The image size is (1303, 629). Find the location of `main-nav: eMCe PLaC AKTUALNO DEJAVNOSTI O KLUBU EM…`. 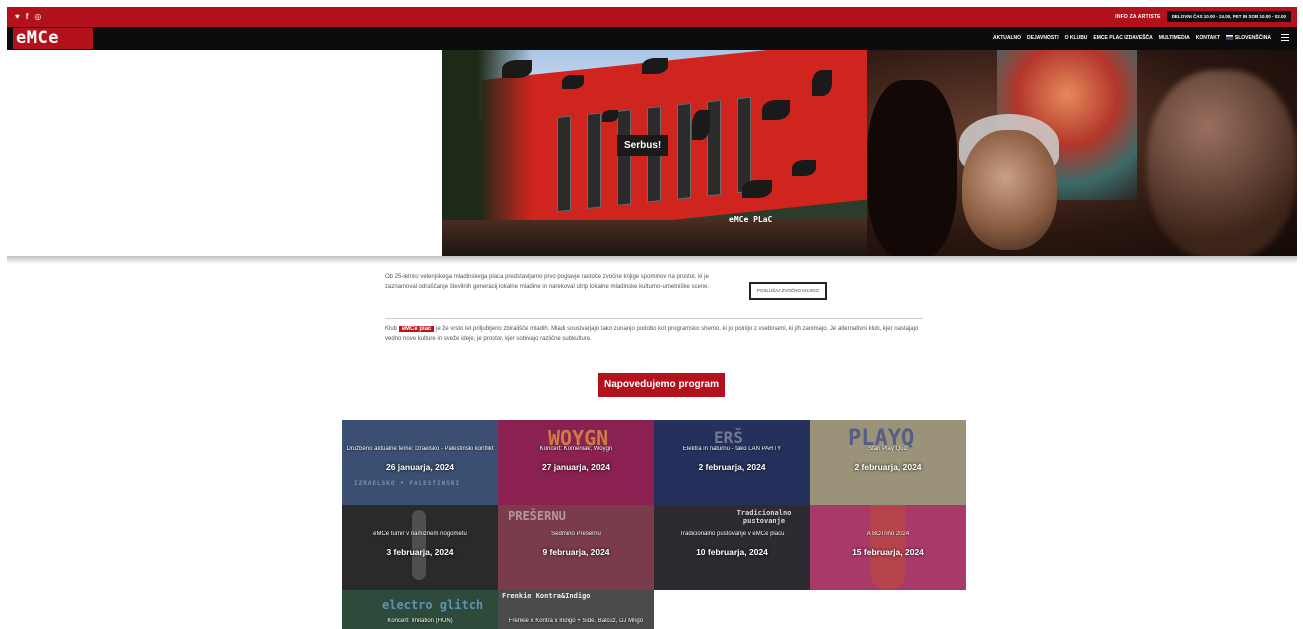

main-nav: eMCe PLaC AKTUALNO DEJAVNOSTI O KLUBU EM… is located at coordinates (652, 48).